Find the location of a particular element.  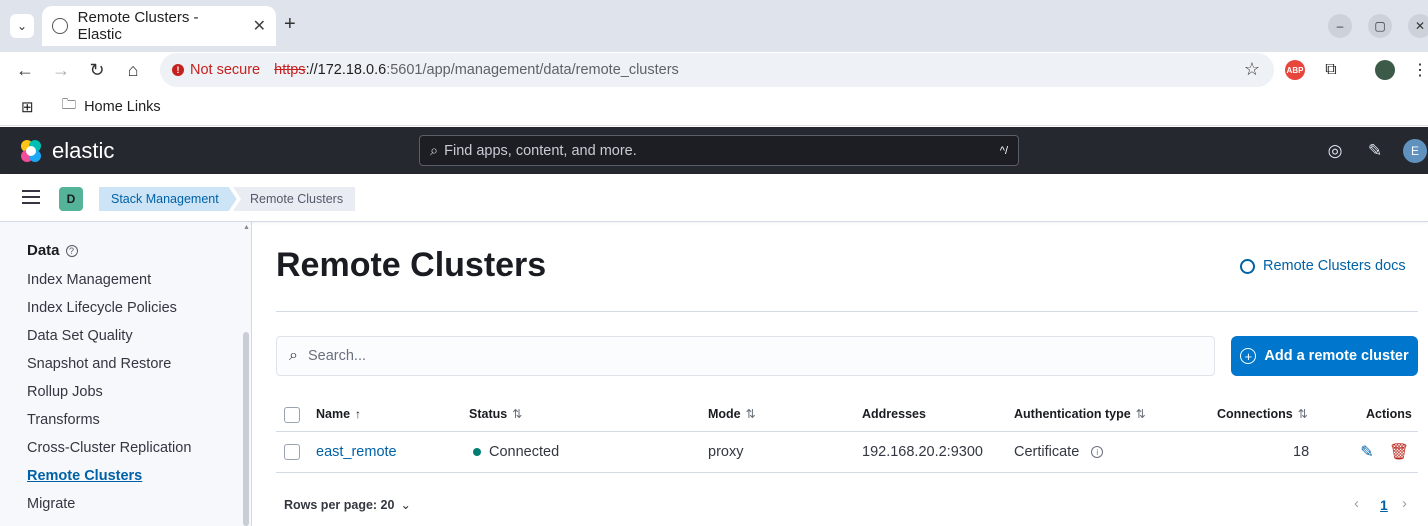

sidebar-scrollbar is located at coordinates (246, 429).